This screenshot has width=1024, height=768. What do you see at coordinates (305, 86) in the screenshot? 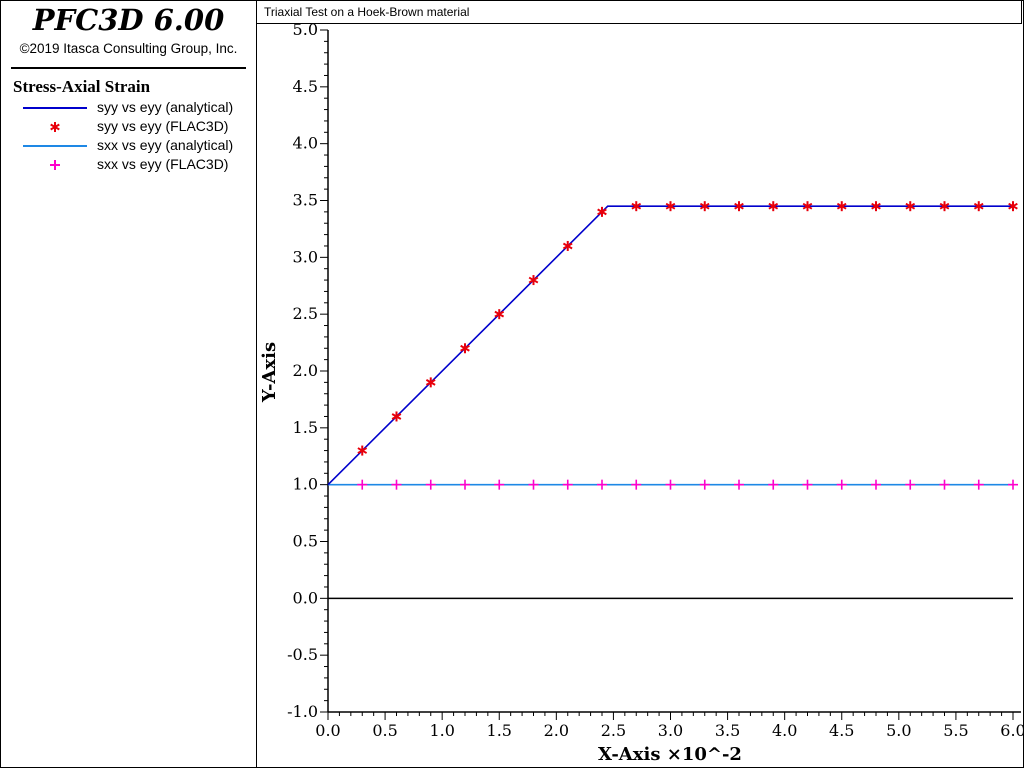
I see `y-tick-label: 4.5` at bounding box center [305, 86].